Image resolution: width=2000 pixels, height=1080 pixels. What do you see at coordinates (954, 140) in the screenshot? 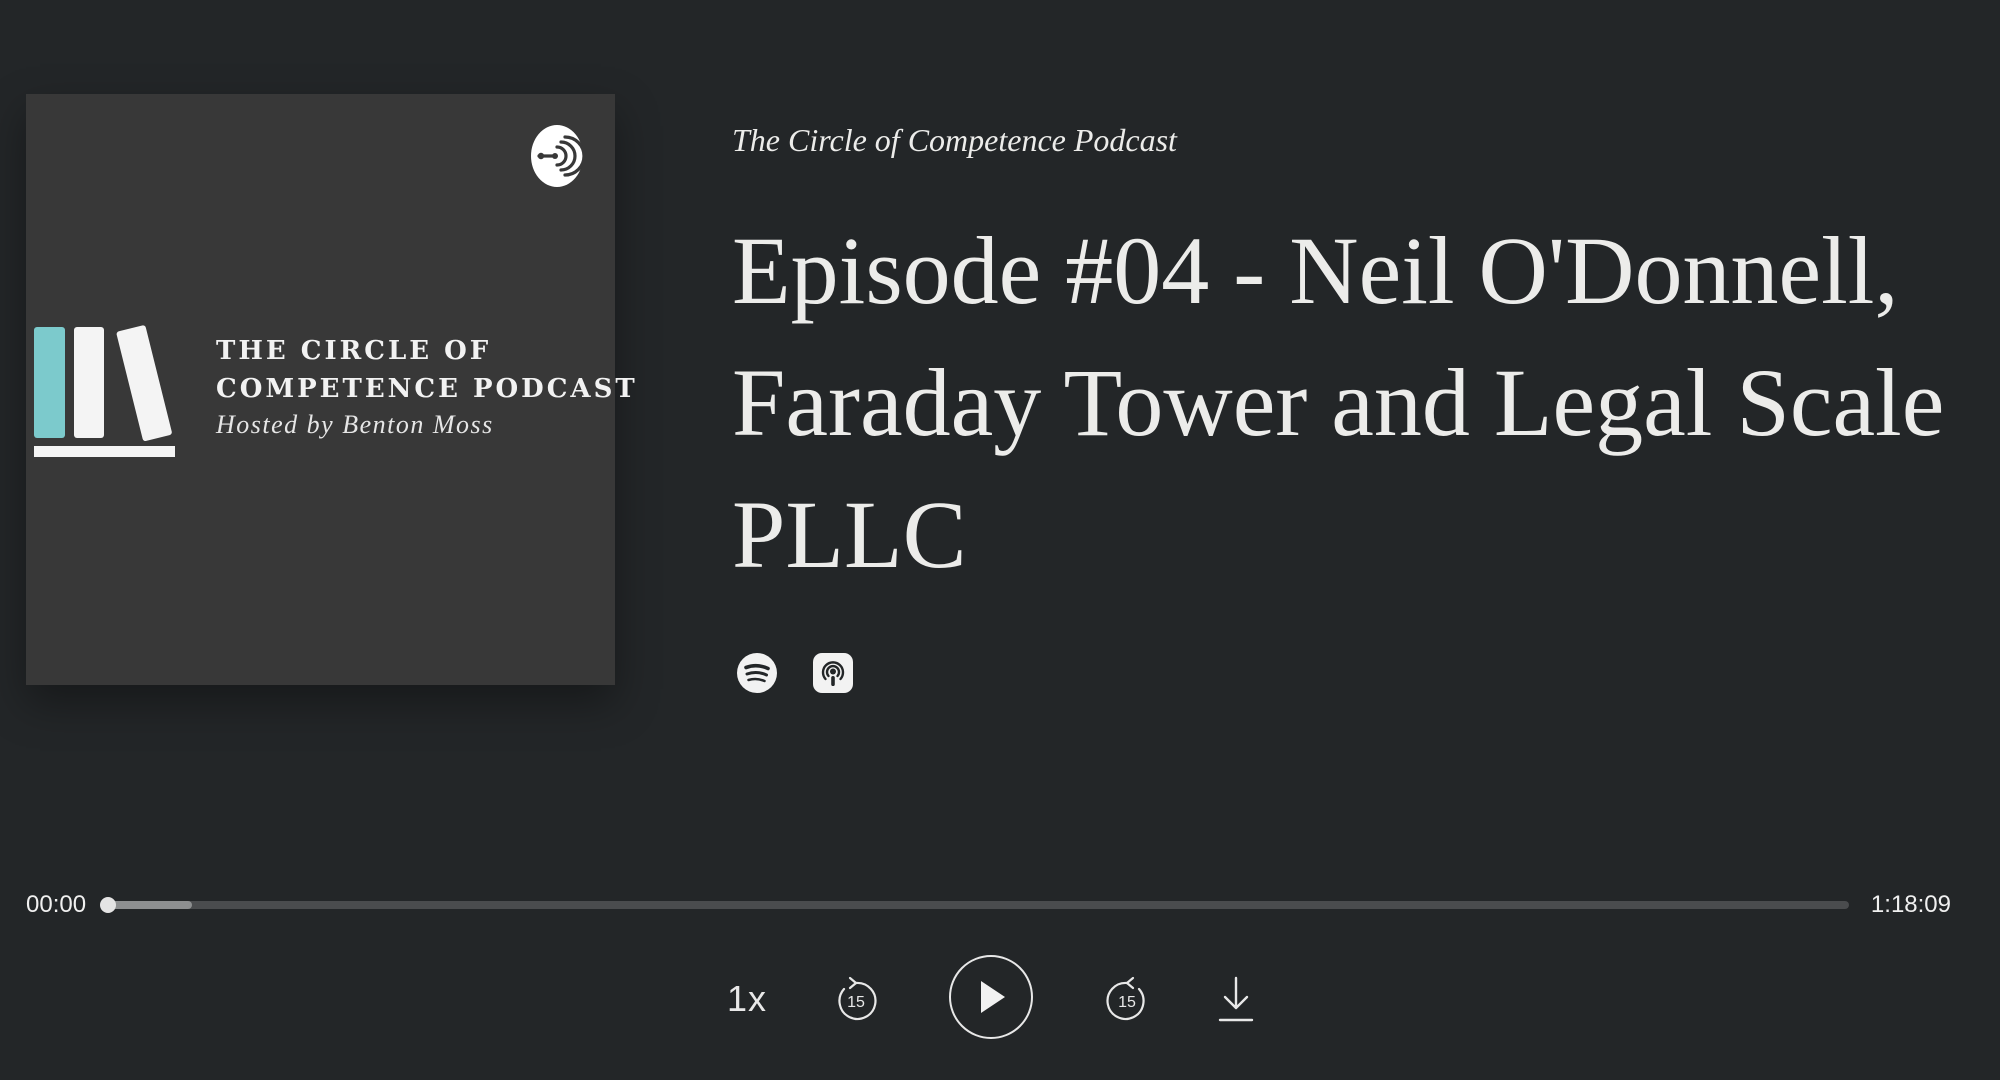
I see `show-name-link: The Circle of Competence Podcast` at bounding box center [954, 140].